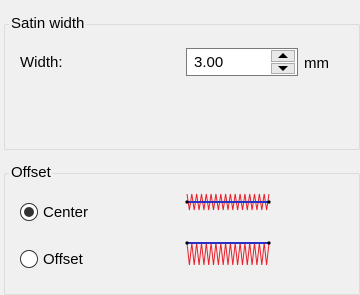  What do you see at coordinates (187, 243) in the screenshot?
I see `offset-start-point` at bounding box center [187, 243].